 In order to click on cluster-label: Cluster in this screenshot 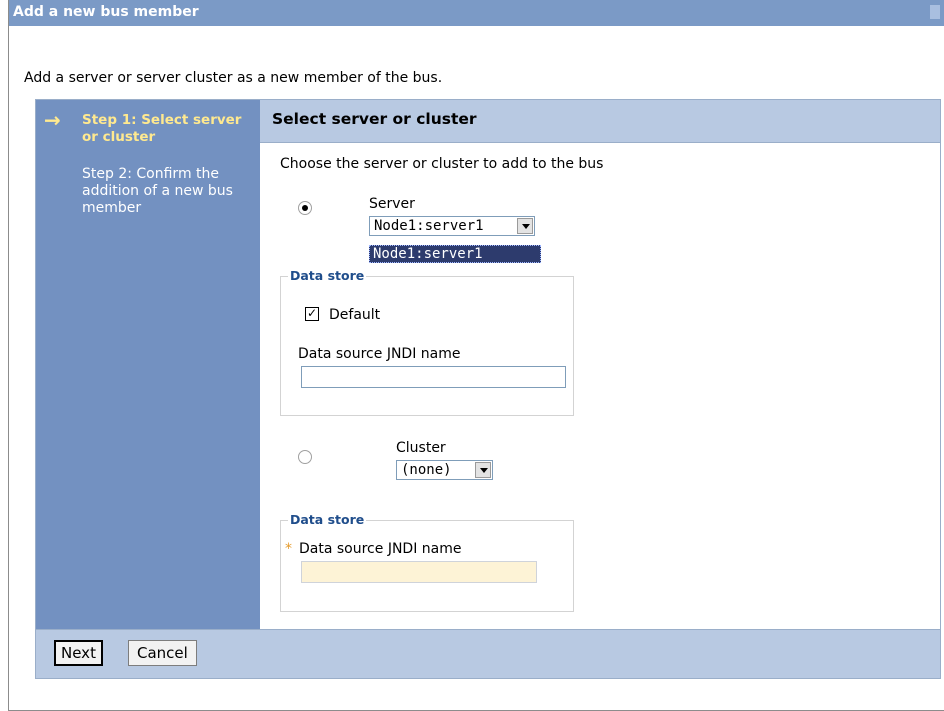, I will do `click(421, 448)`.